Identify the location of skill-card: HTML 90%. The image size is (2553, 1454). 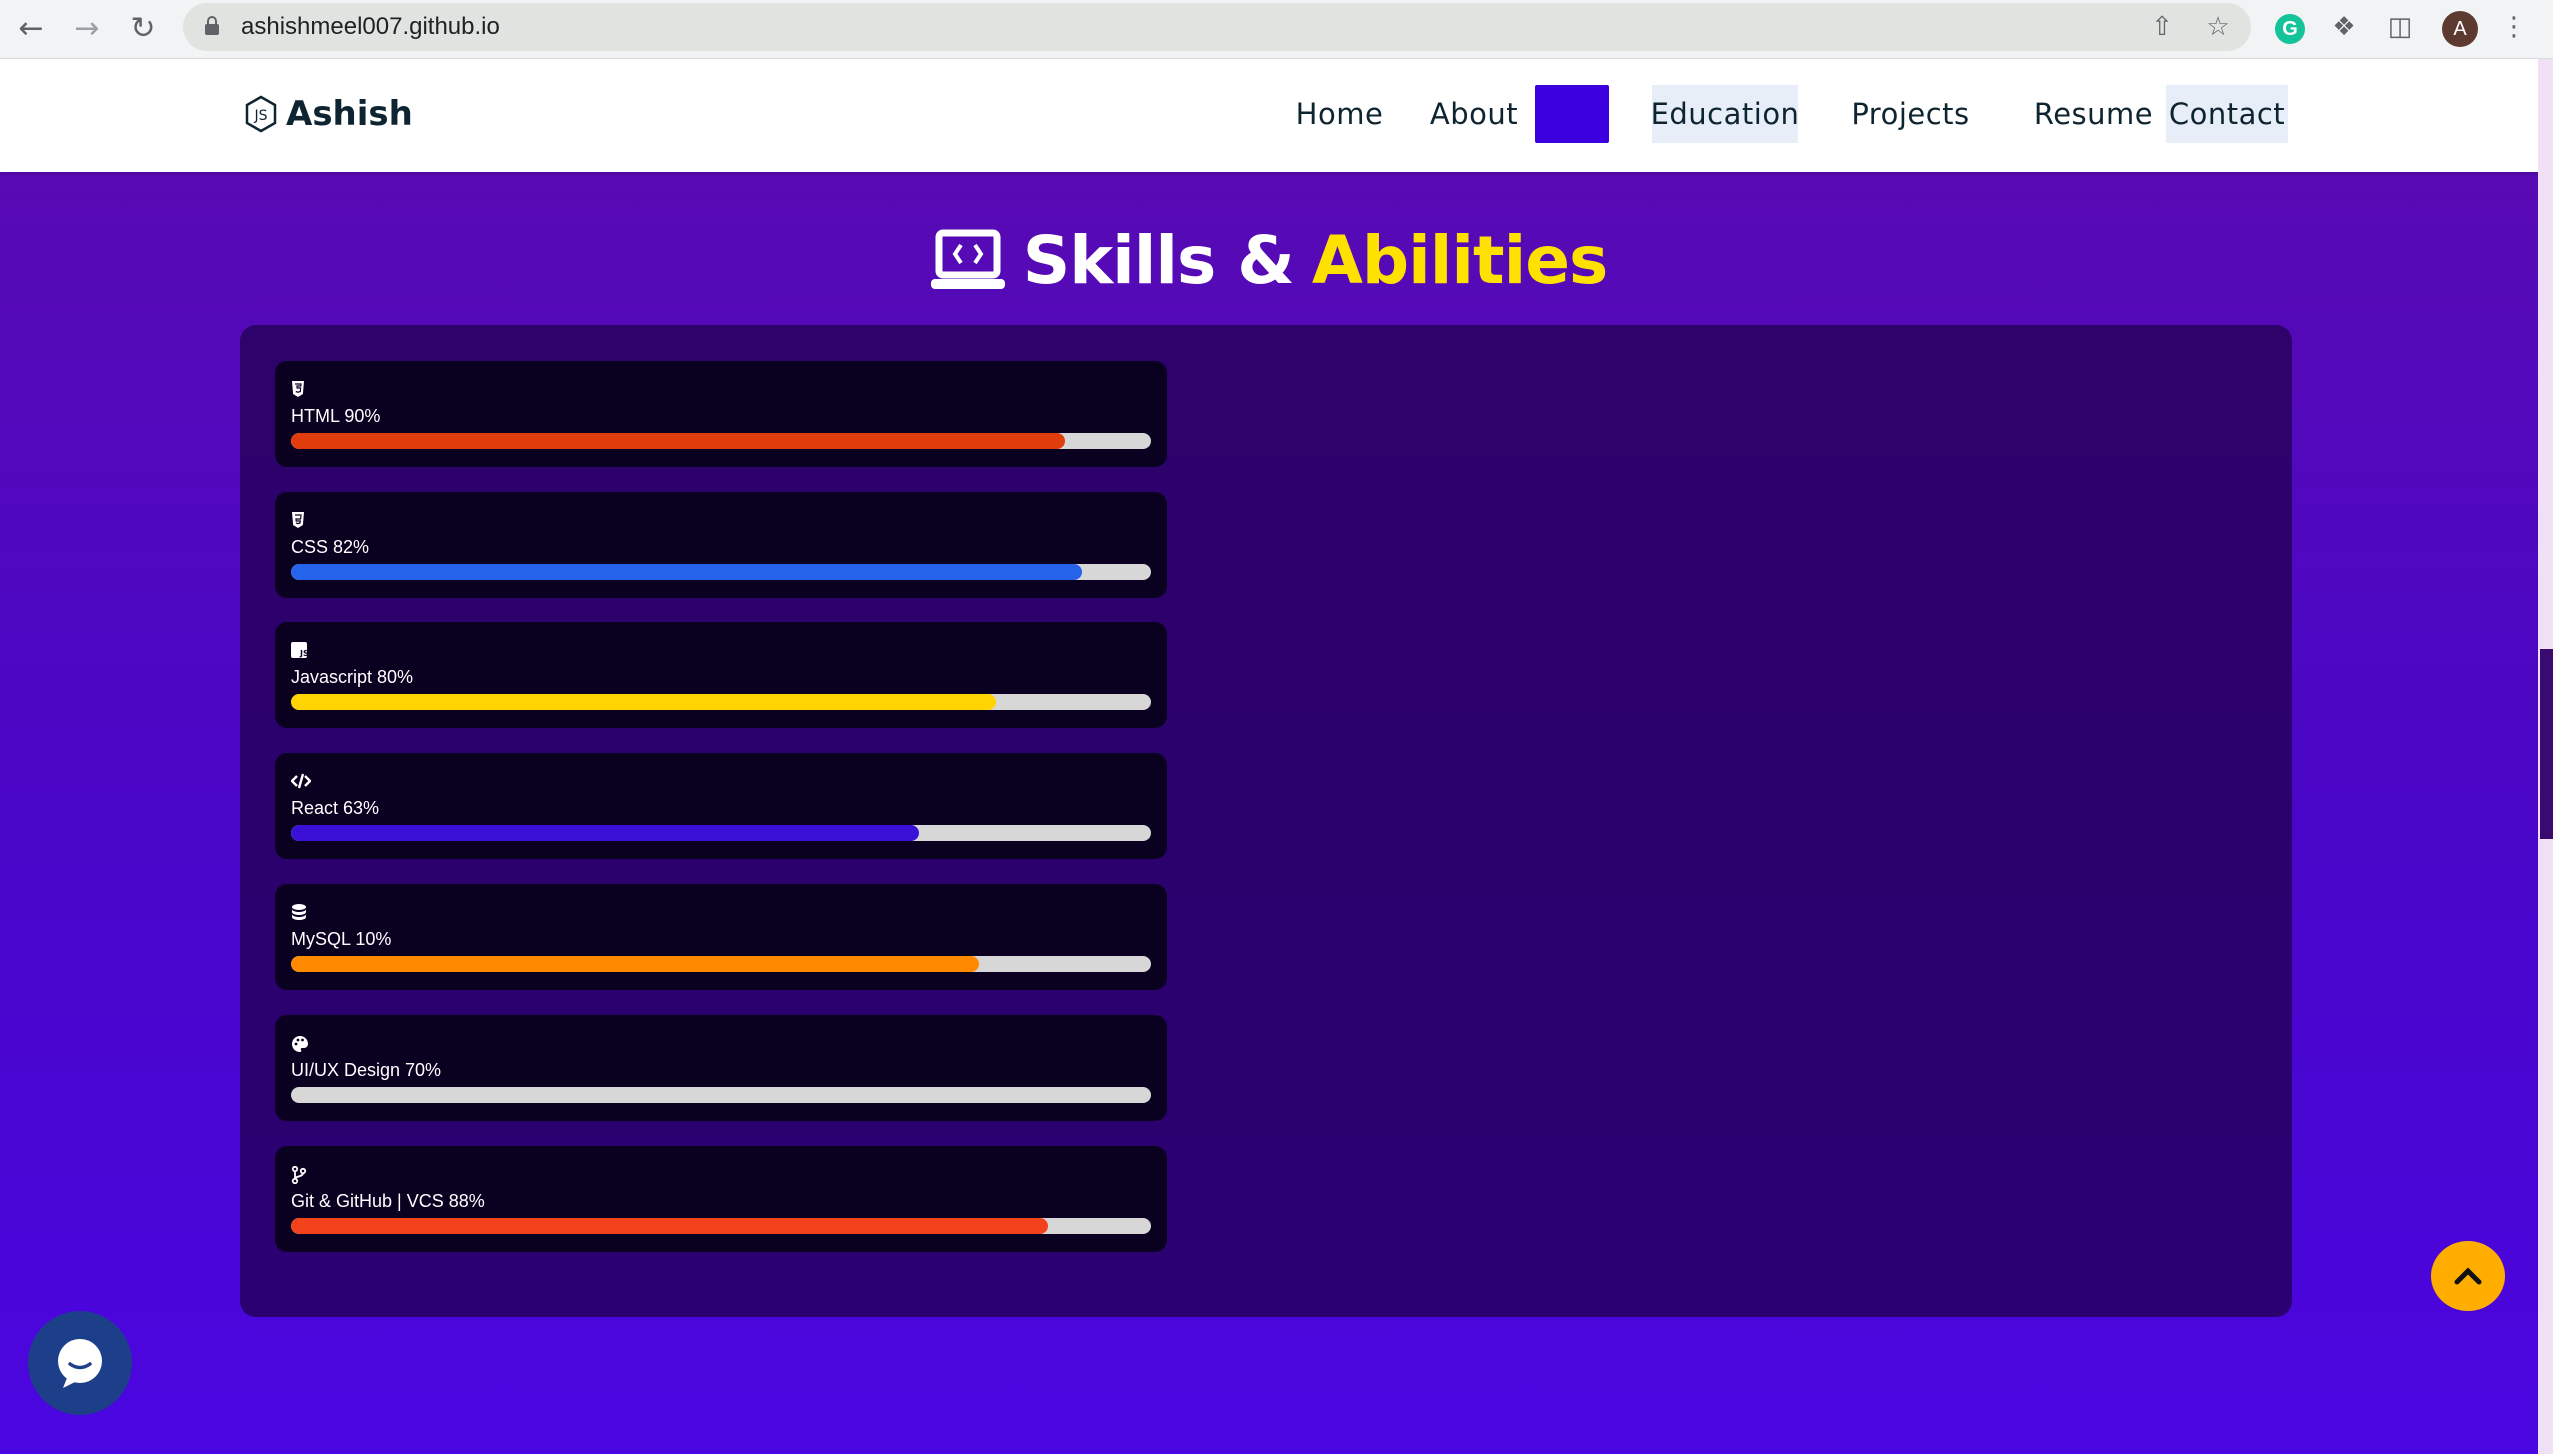
(721, 414).